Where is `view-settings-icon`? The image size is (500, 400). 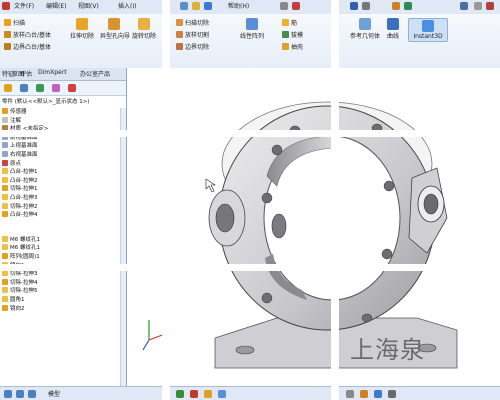
view-settings-icon is located at coordinates (392, 394).